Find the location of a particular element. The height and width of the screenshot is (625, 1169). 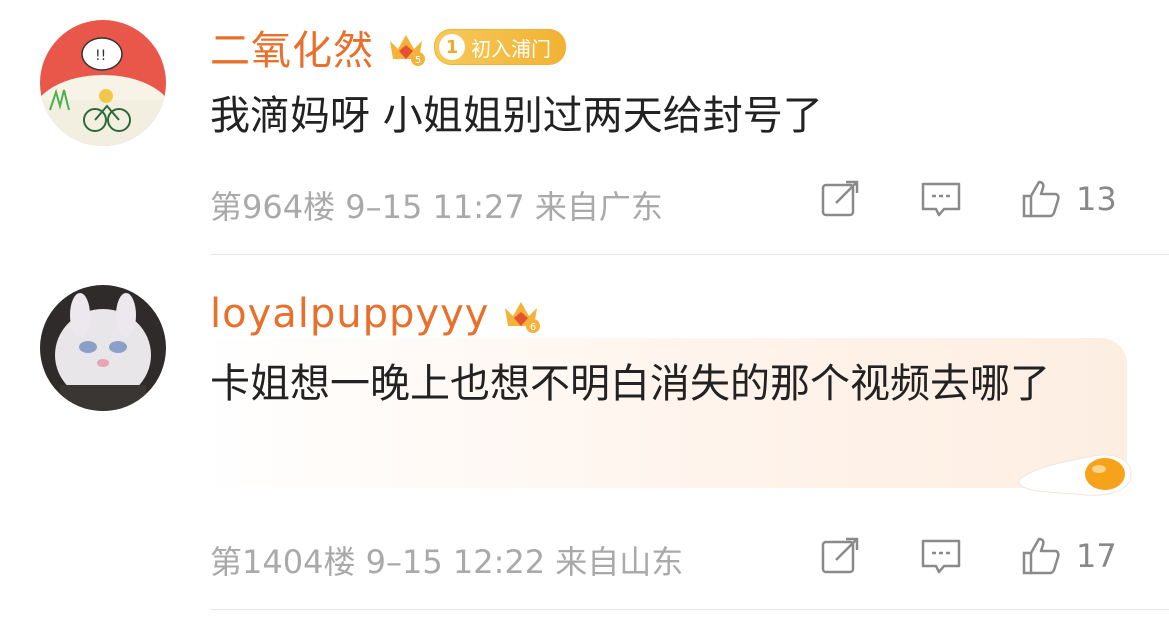

comment-meta: 第1404楼 9–15 12:22 来自山东 is located at coordinates (447, 562).